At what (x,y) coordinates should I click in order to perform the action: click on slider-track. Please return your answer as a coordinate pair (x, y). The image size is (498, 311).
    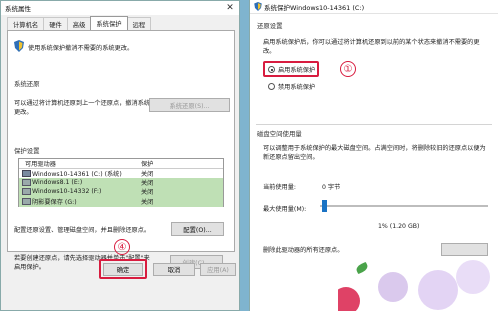
    Looking at the image, I should click on (404, 206).